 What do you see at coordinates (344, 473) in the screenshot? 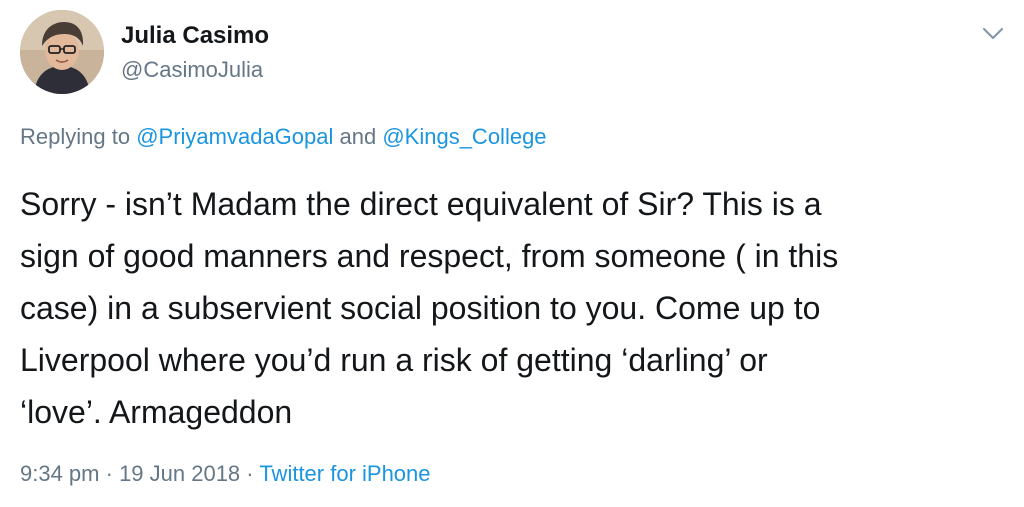
I see `tweet-source-link: Twitter for iPhone` at bounding box center [344, 473].